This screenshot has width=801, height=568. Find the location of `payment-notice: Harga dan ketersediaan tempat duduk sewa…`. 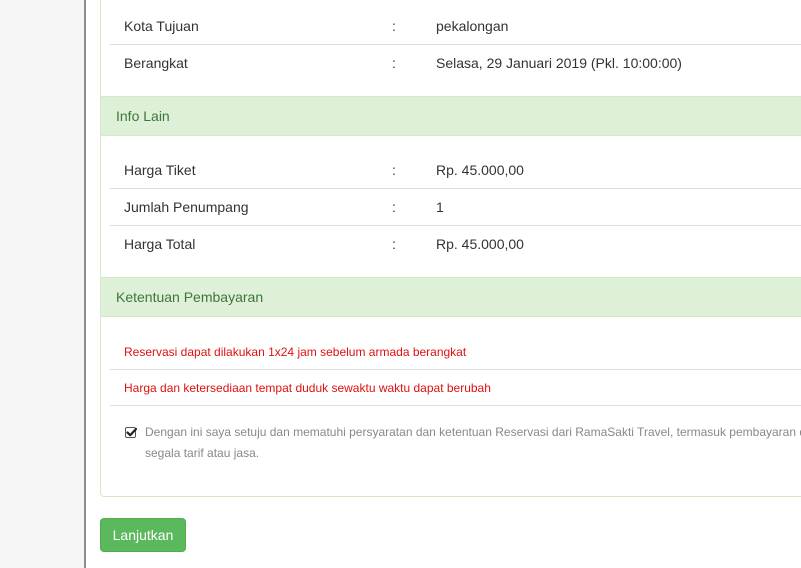

payment-notice: Harga dan ketersediaan tempat duduk sewa… is located at coordinates (455, 387).